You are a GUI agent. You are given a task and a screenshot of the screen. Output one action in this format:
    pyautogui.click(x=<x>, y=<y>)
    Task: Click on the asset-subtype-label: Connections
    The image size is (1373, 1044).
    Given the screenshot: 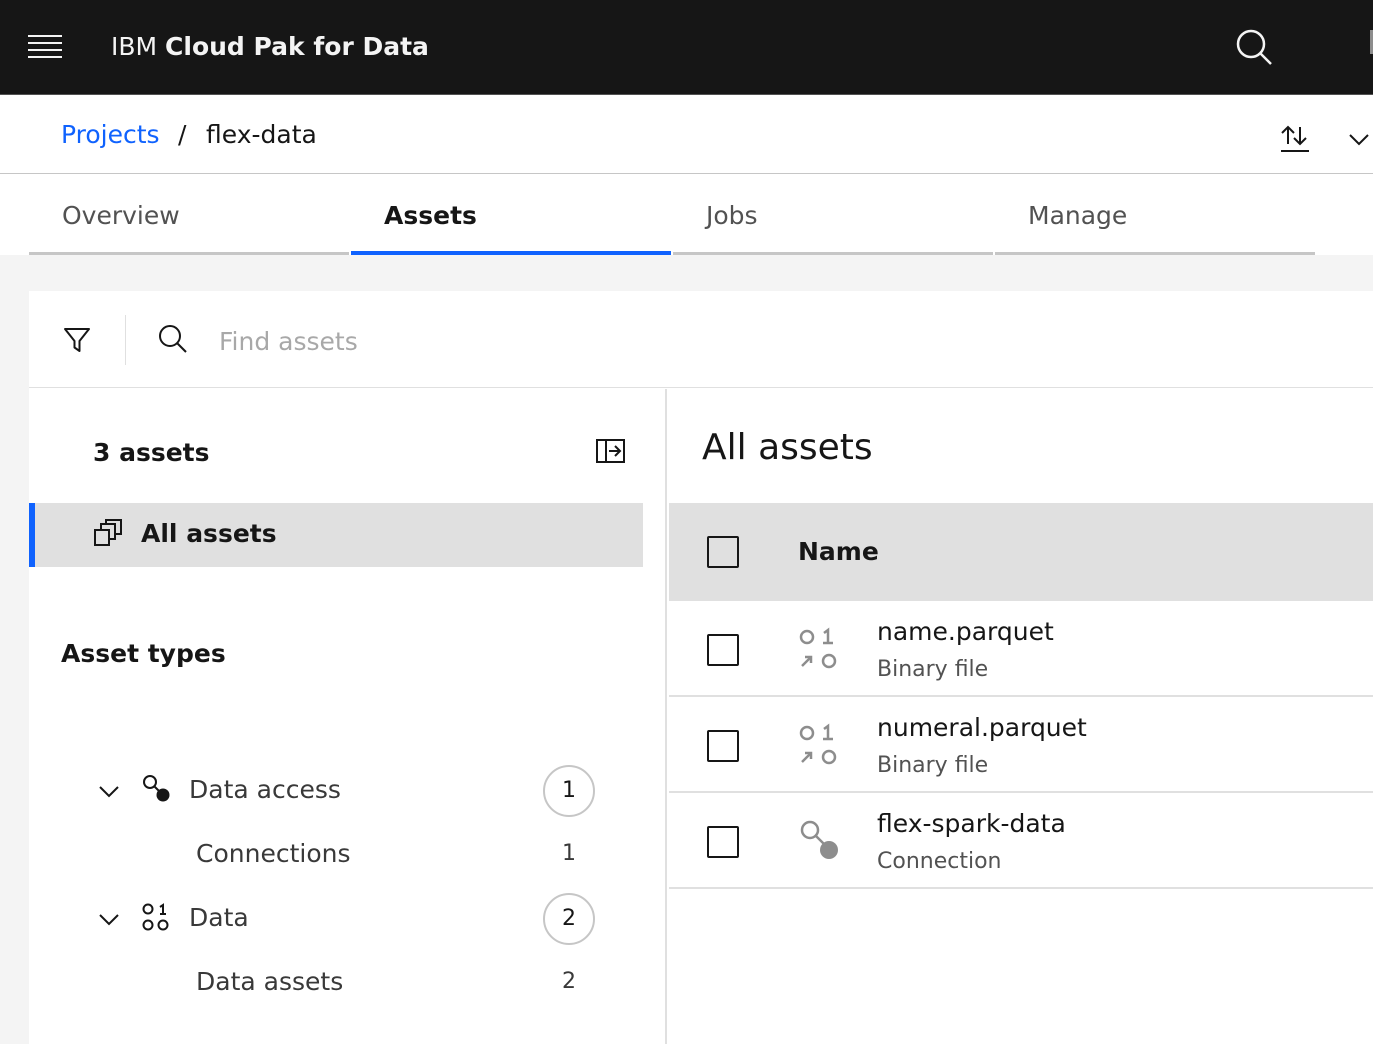 What is the action you would take?
    pyautogui.click(x=273, y=853)
    